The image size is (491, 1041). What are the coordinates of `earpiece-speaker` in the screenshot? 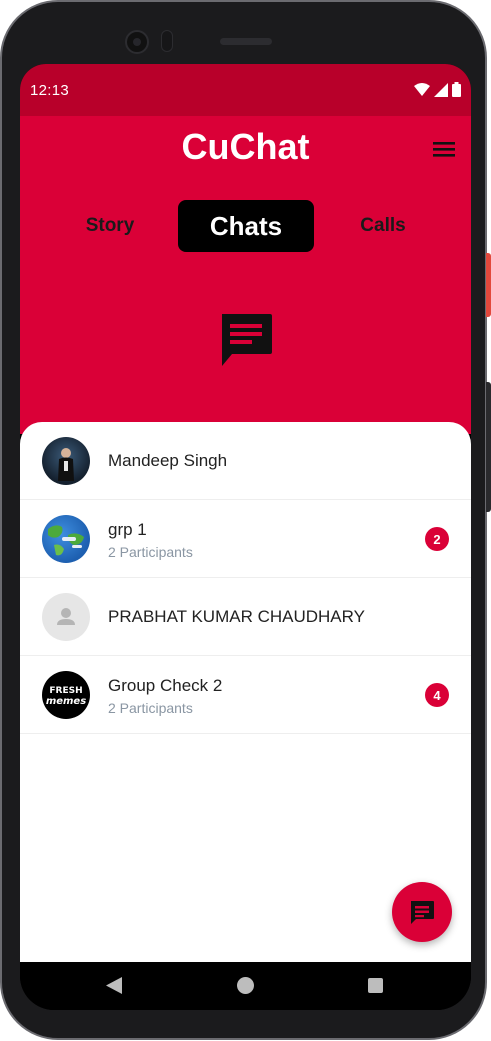 It's located at (246, 41).